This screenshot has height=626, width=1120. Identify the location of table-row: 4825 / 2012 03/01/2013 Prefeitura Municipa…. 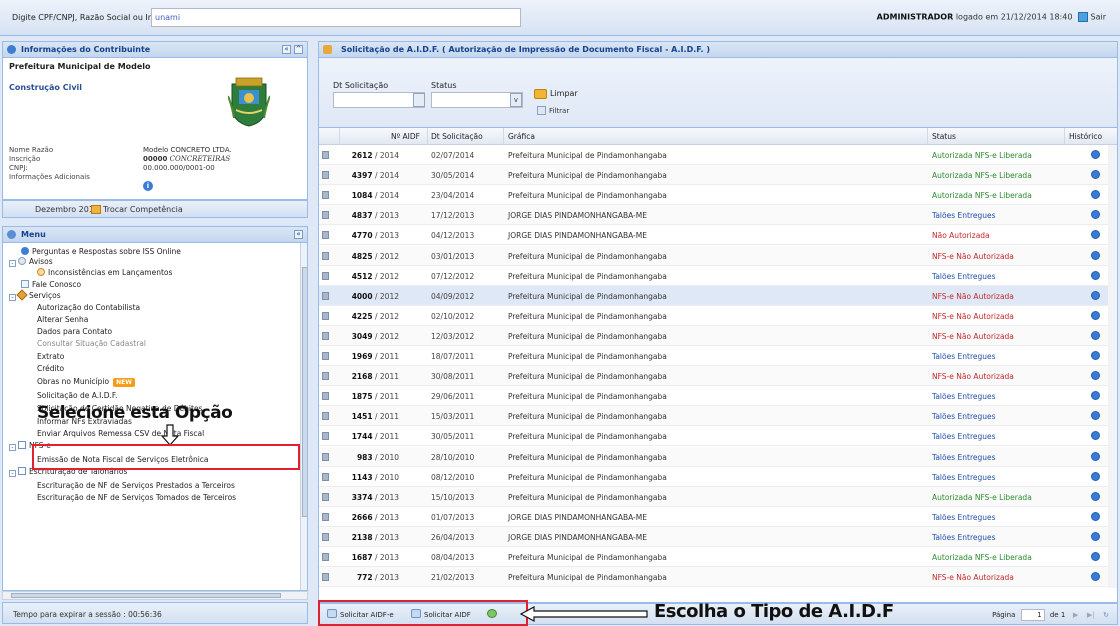
(718, 255).